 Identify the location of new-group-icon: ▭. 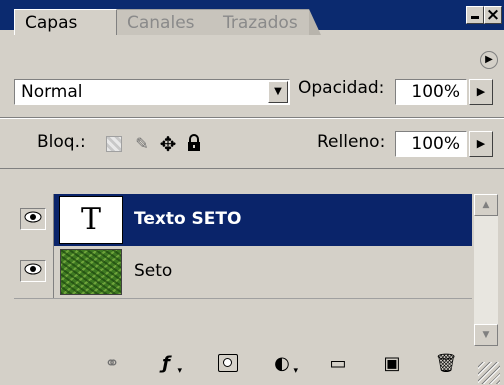
(338, 363).